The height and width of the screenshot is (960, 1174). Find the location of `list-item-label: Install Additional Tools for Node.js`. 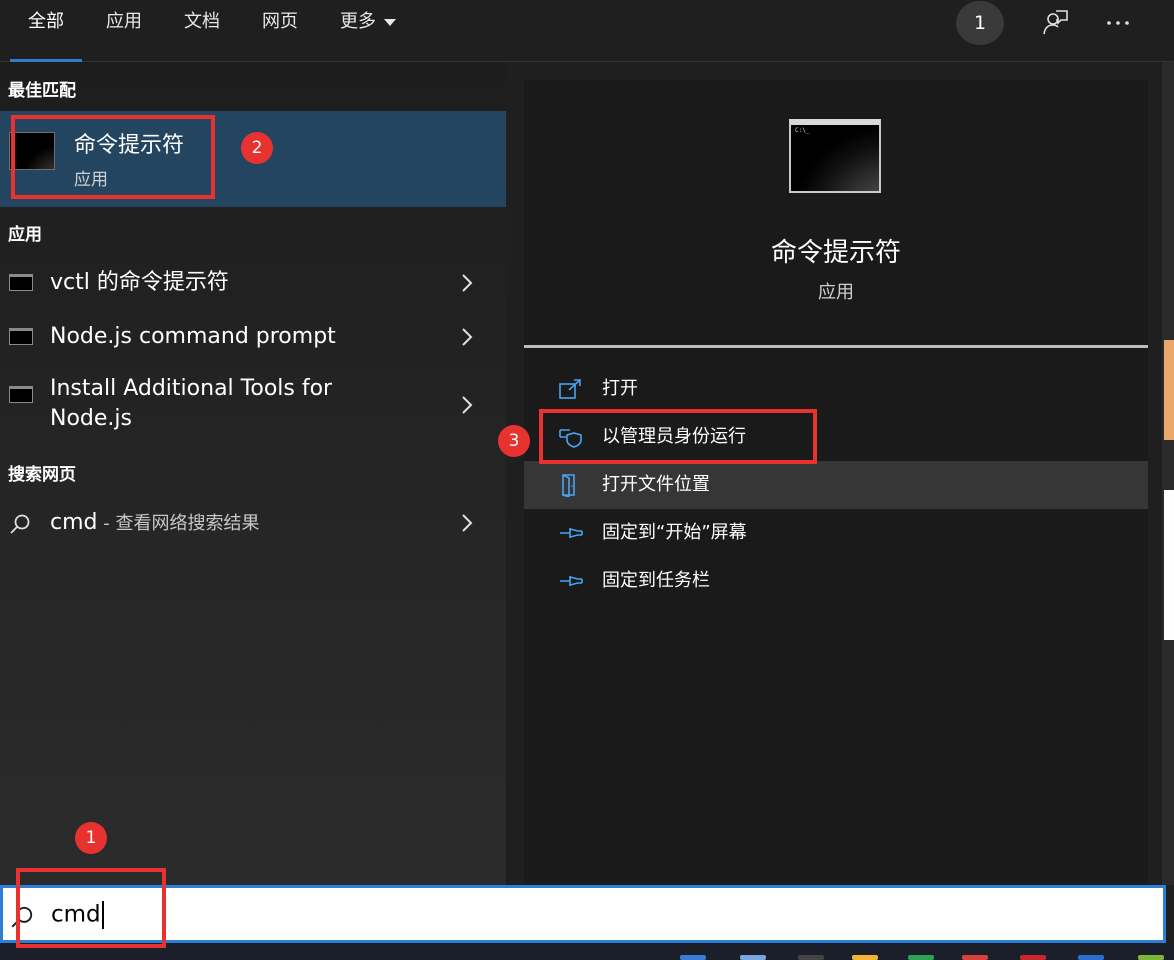

list-item-label: Install Additional Tools for Node.js is located at coordinates (191, 404).